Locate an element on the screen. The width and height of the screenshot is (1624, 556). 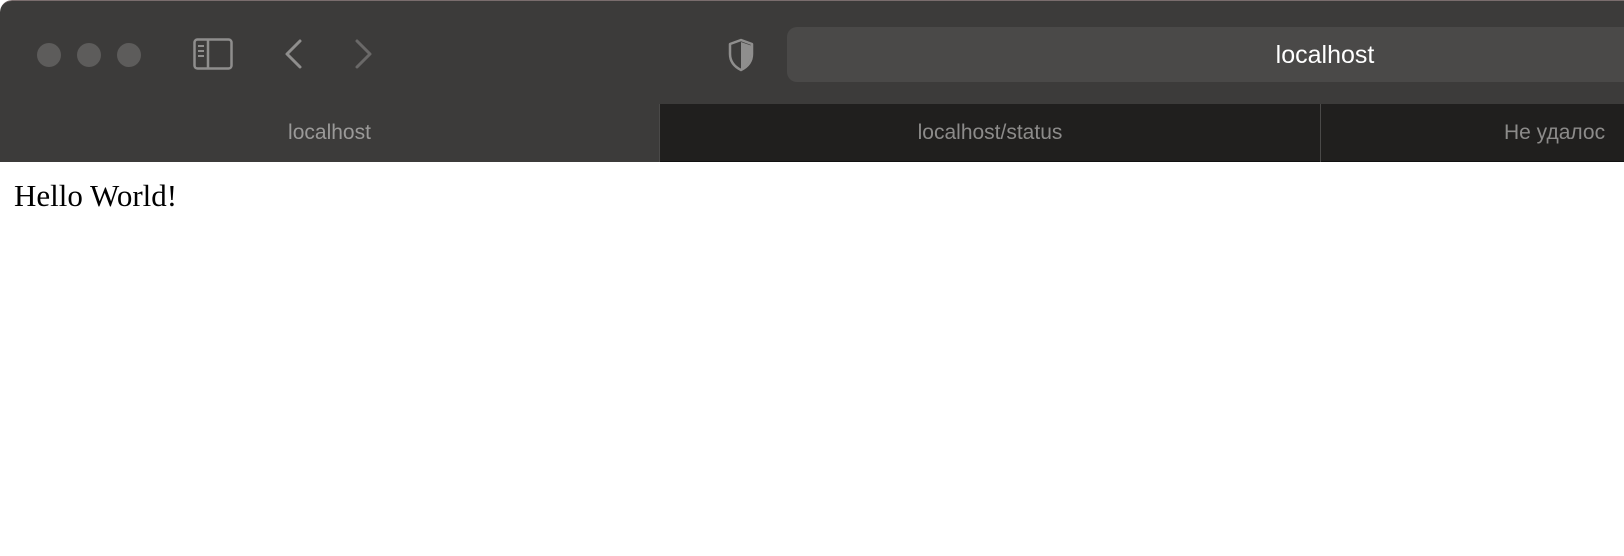
tab-localhost-status: localhost/status is located at coordinates (990, 133).